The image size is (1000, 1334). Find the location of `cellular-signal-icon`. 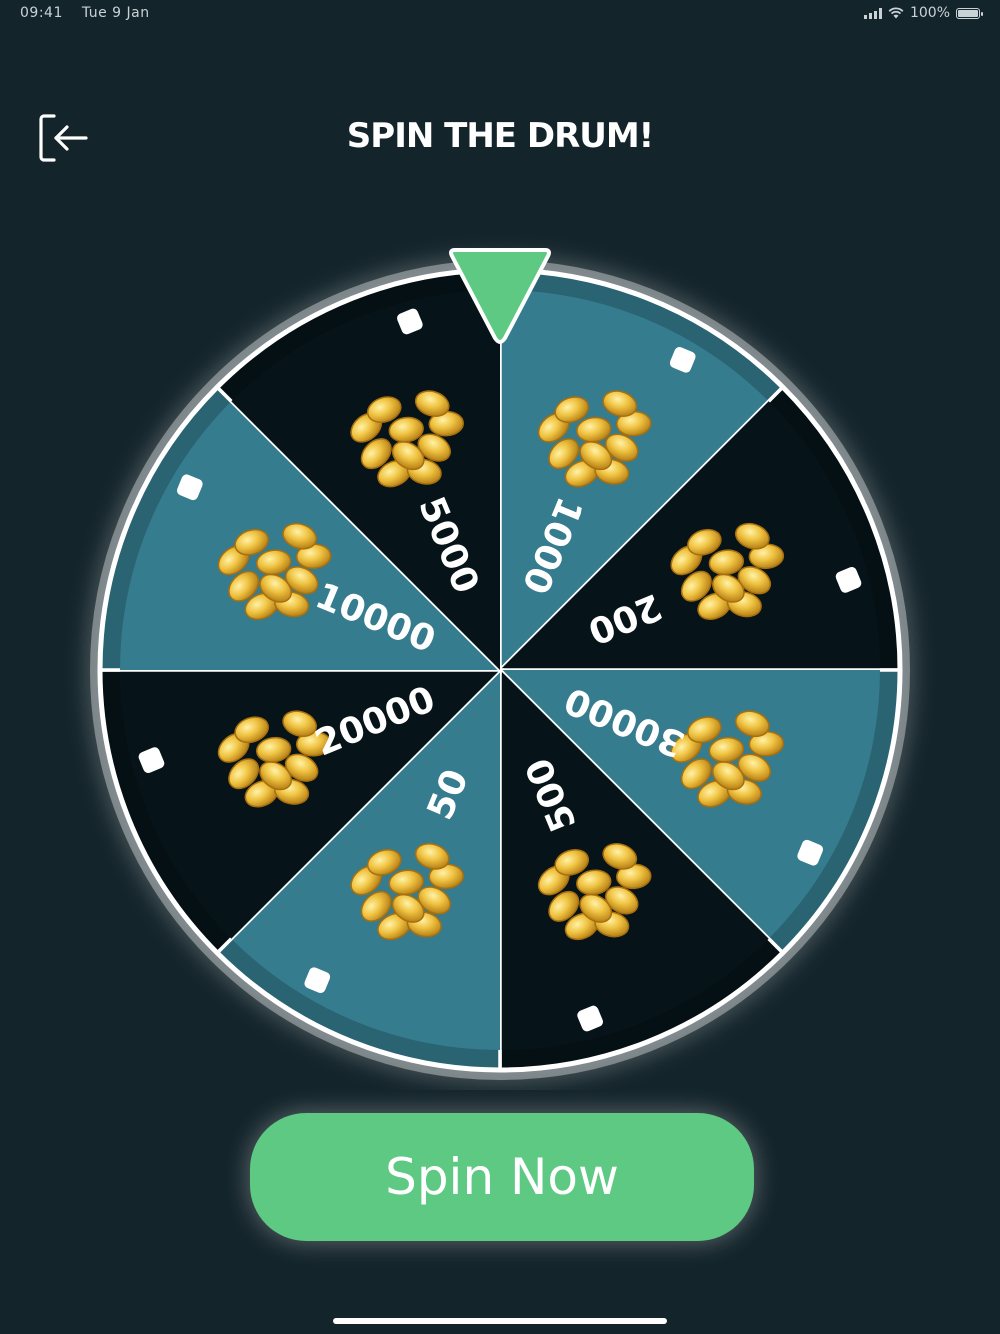

cellular-signal-icon is located at coordinates (872, 13).